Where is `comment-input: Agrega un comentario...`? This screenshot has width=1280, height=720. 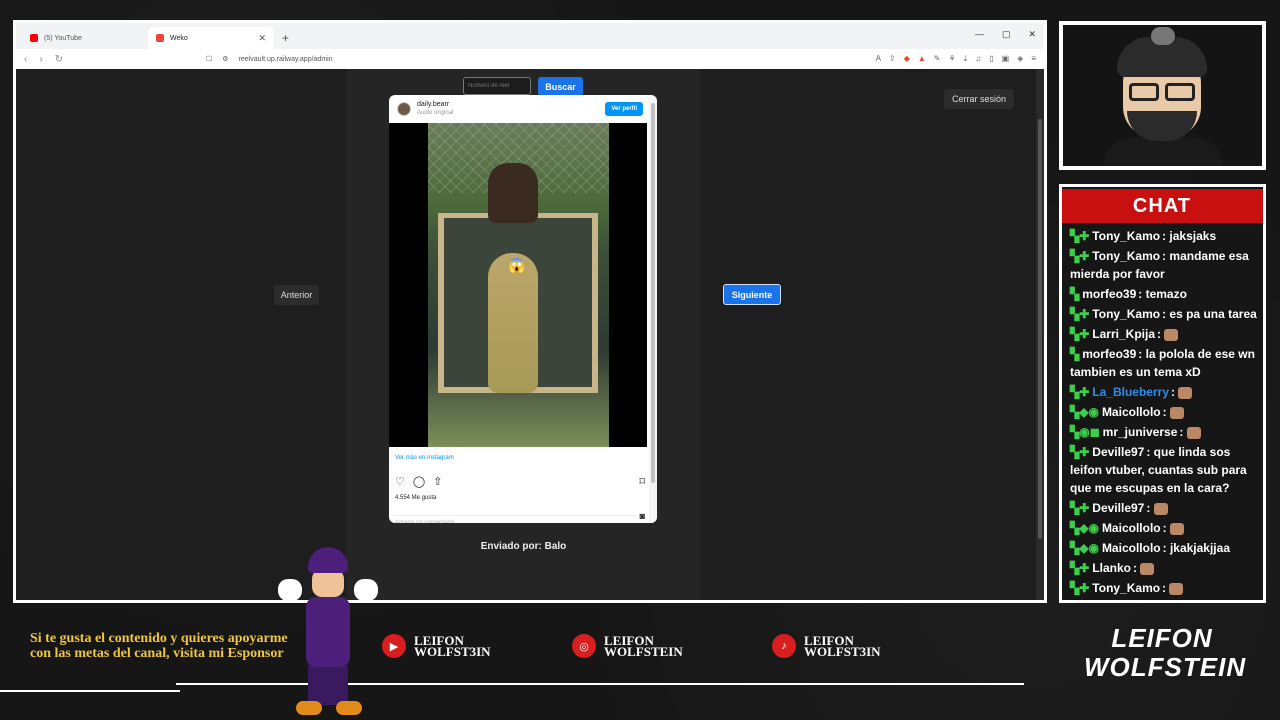
comment-input: Agrega un comentario... is located at coordinates (515, 519).